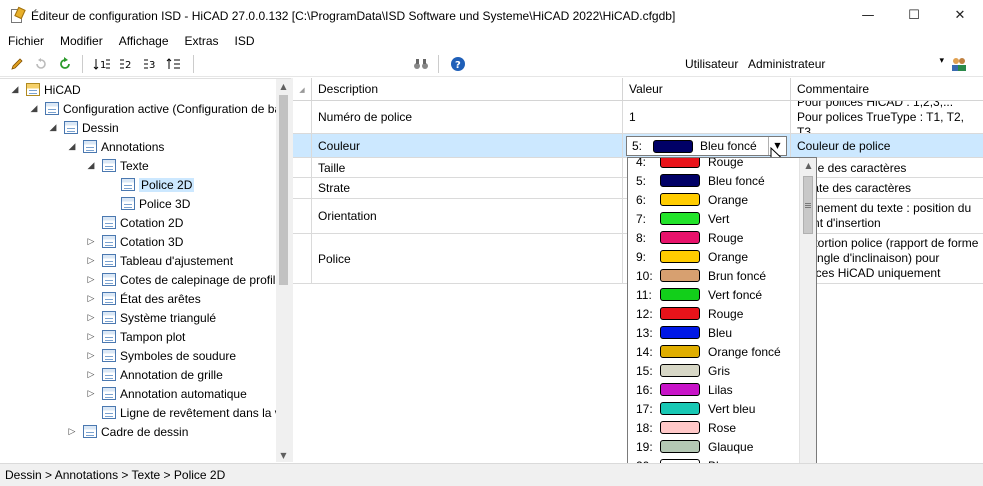 The width and height of the screenshot is (983, 486). Describe the element at coordinates (714, 351) in the screenshot. I see `color-option: 14: Orange foncé` at that location.